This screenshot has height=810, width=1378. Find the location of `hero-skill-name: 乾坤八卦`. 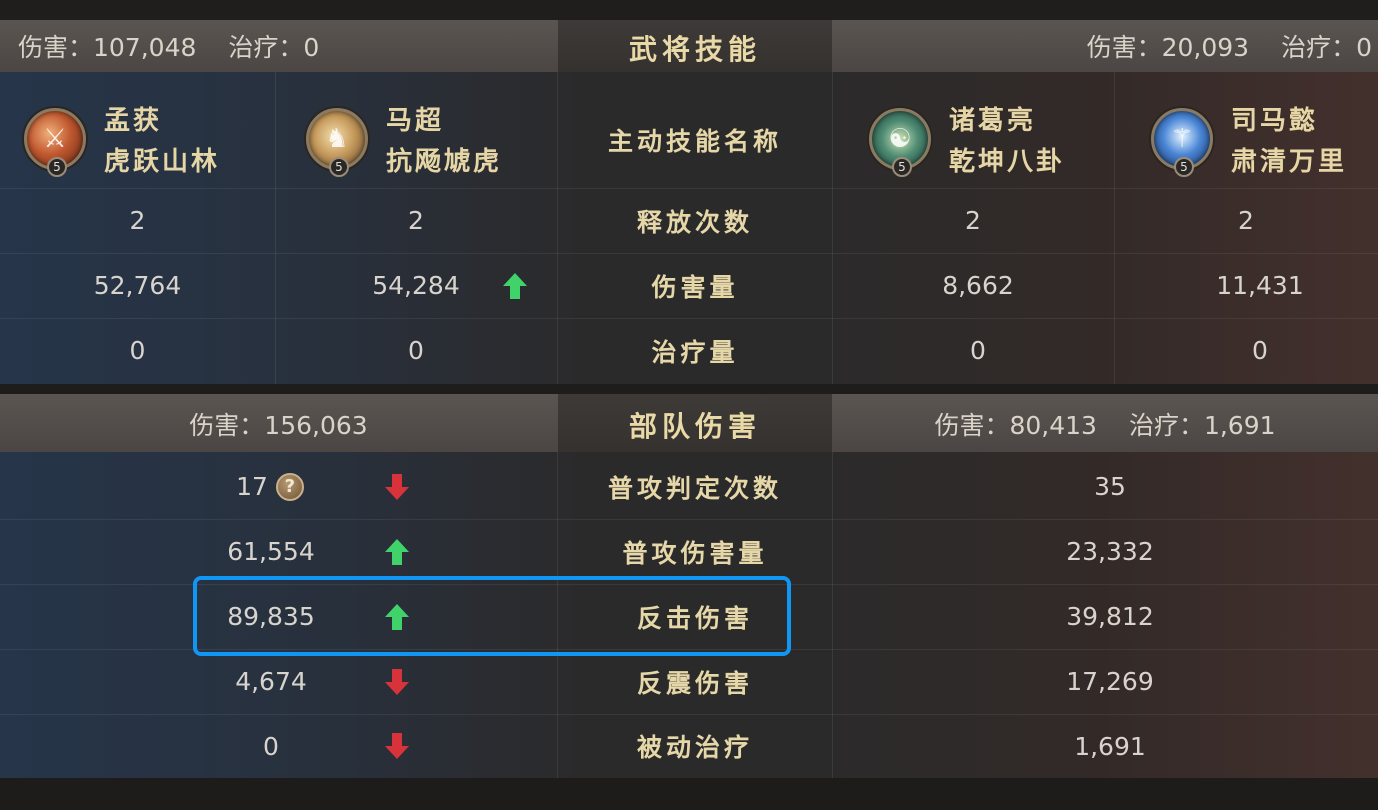

hero-skill-name: 乾坤八卦 is located at coordinates (1007, 162).